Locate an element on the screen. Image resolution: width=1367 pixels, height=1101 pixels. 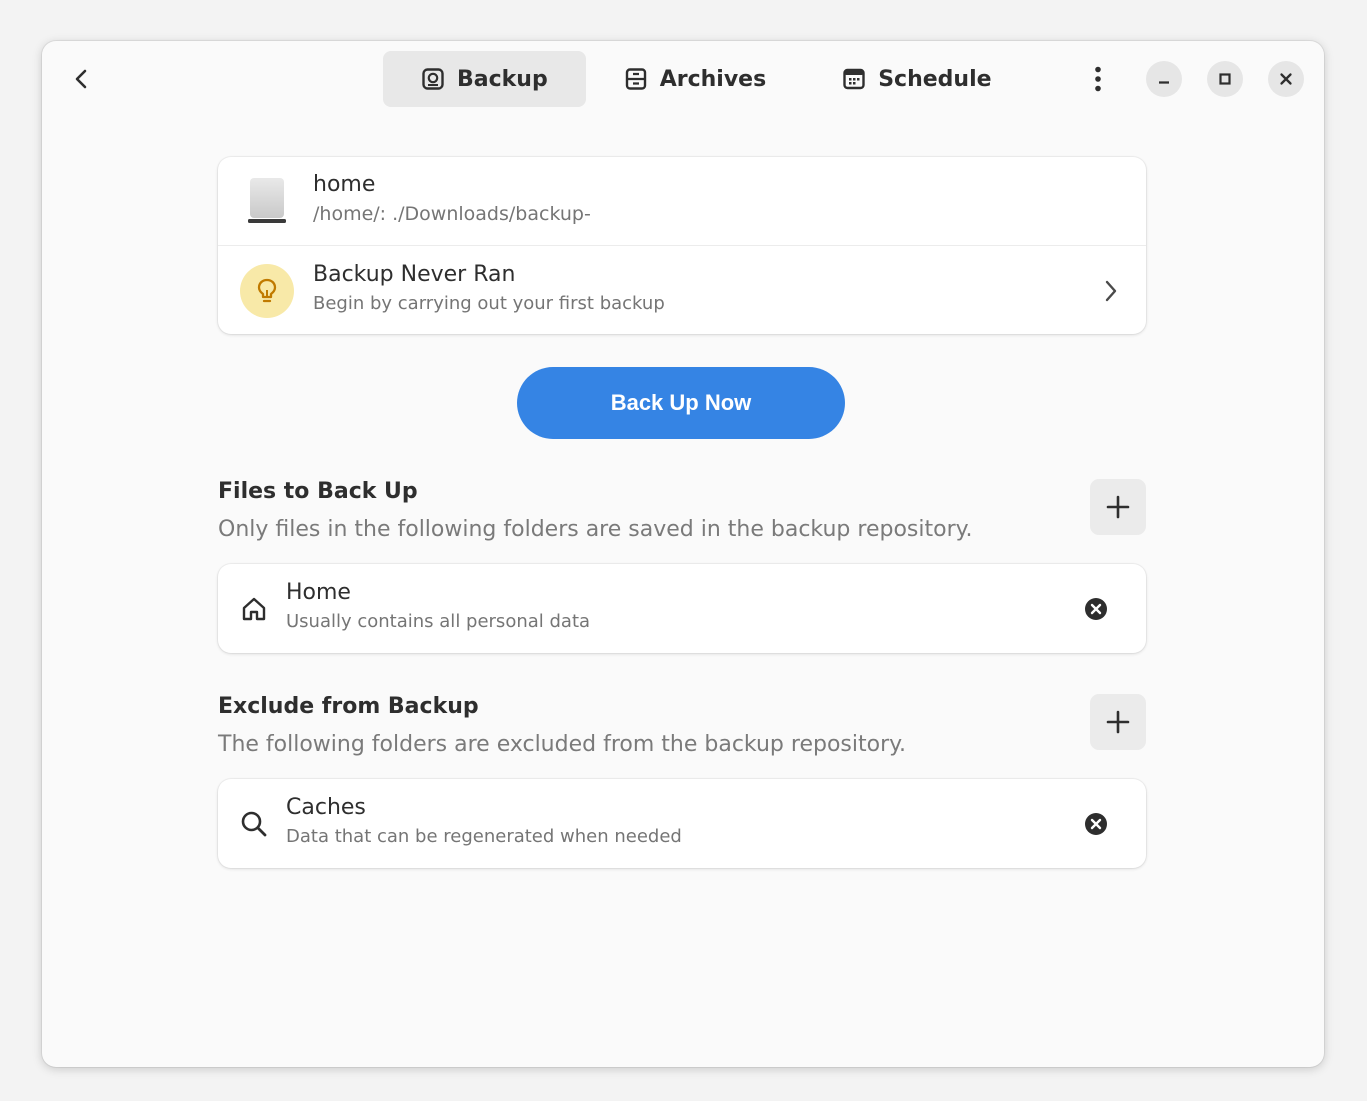
chevron-left-icon is located at coordinates (81, 79).